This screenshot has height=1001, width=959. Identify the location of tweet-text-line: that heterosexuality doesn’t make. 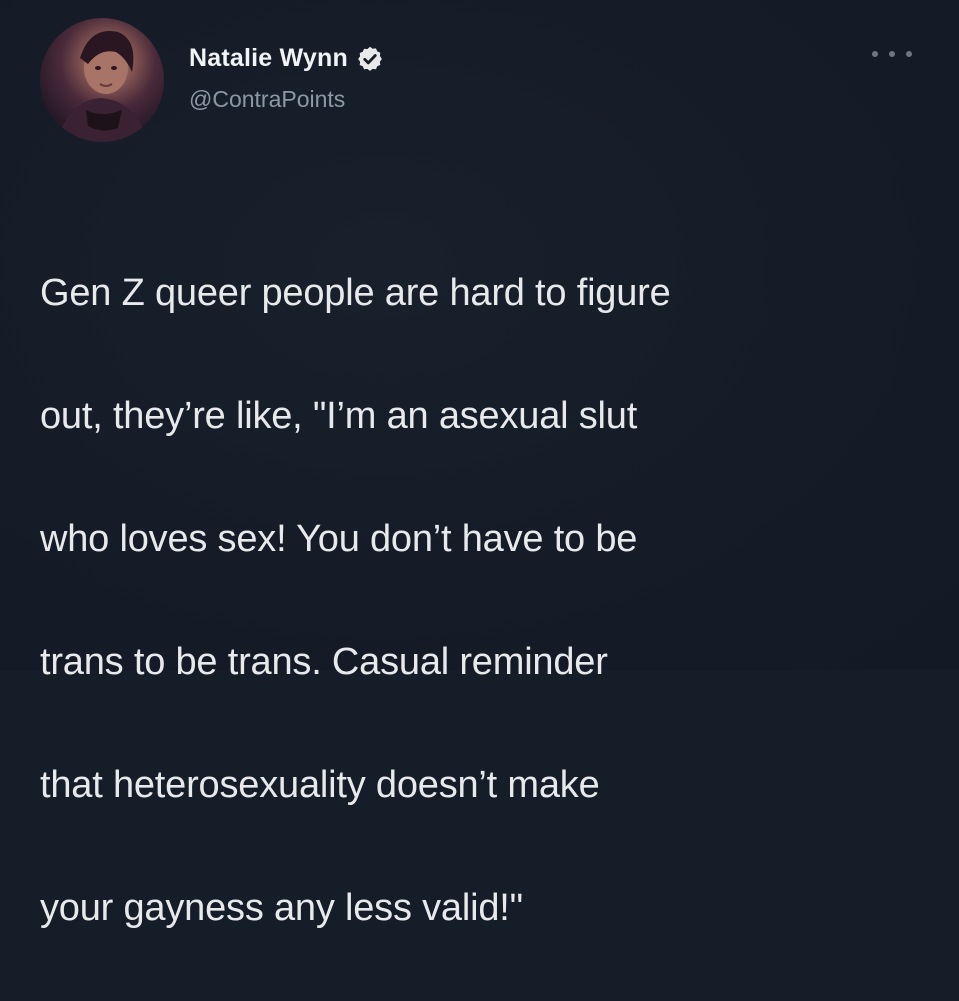
(320, 784).